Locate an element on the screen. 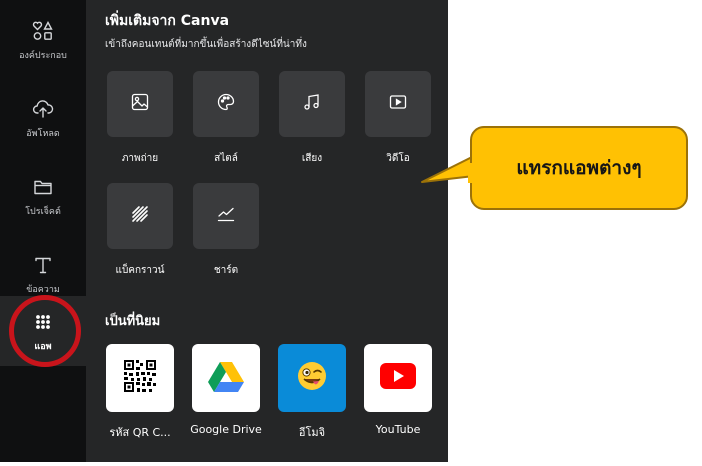 The height and width of the screenshot is (466, 702). palette-icon is located at coordinates (226, 104).